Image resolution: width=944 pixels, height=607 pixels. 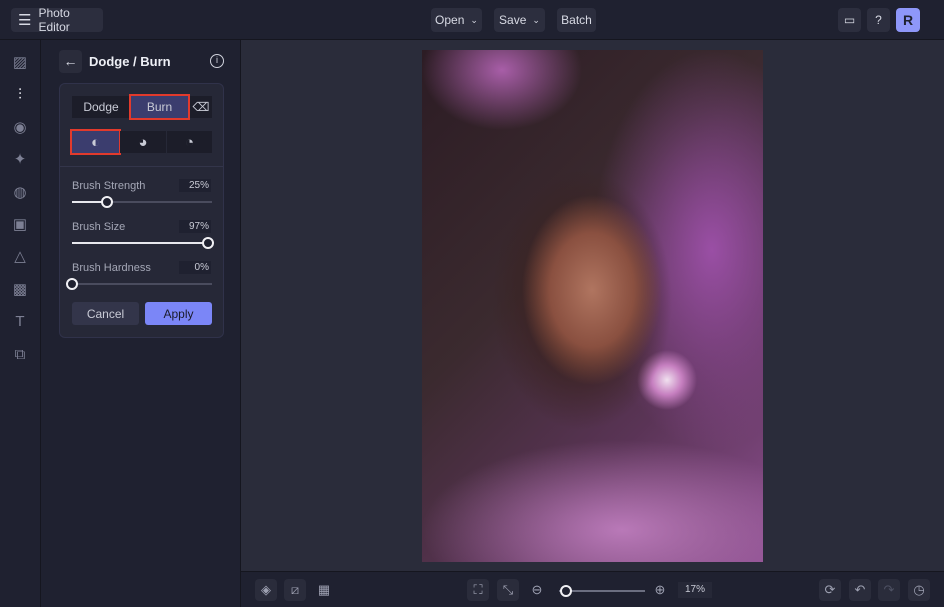 I want to click on zoom-value: 17%, so click(x=695, y=590).